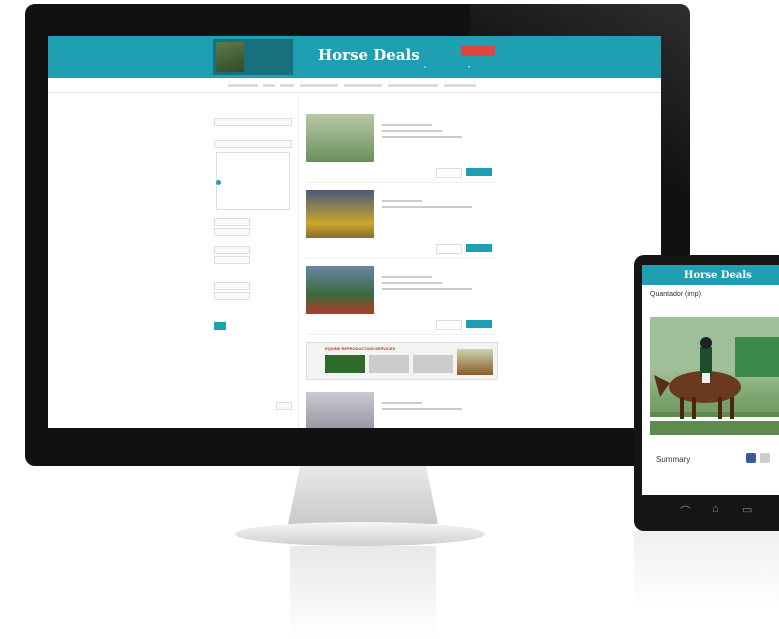  I want to click on recent-apps-icon: ▭, so click(747, 509).